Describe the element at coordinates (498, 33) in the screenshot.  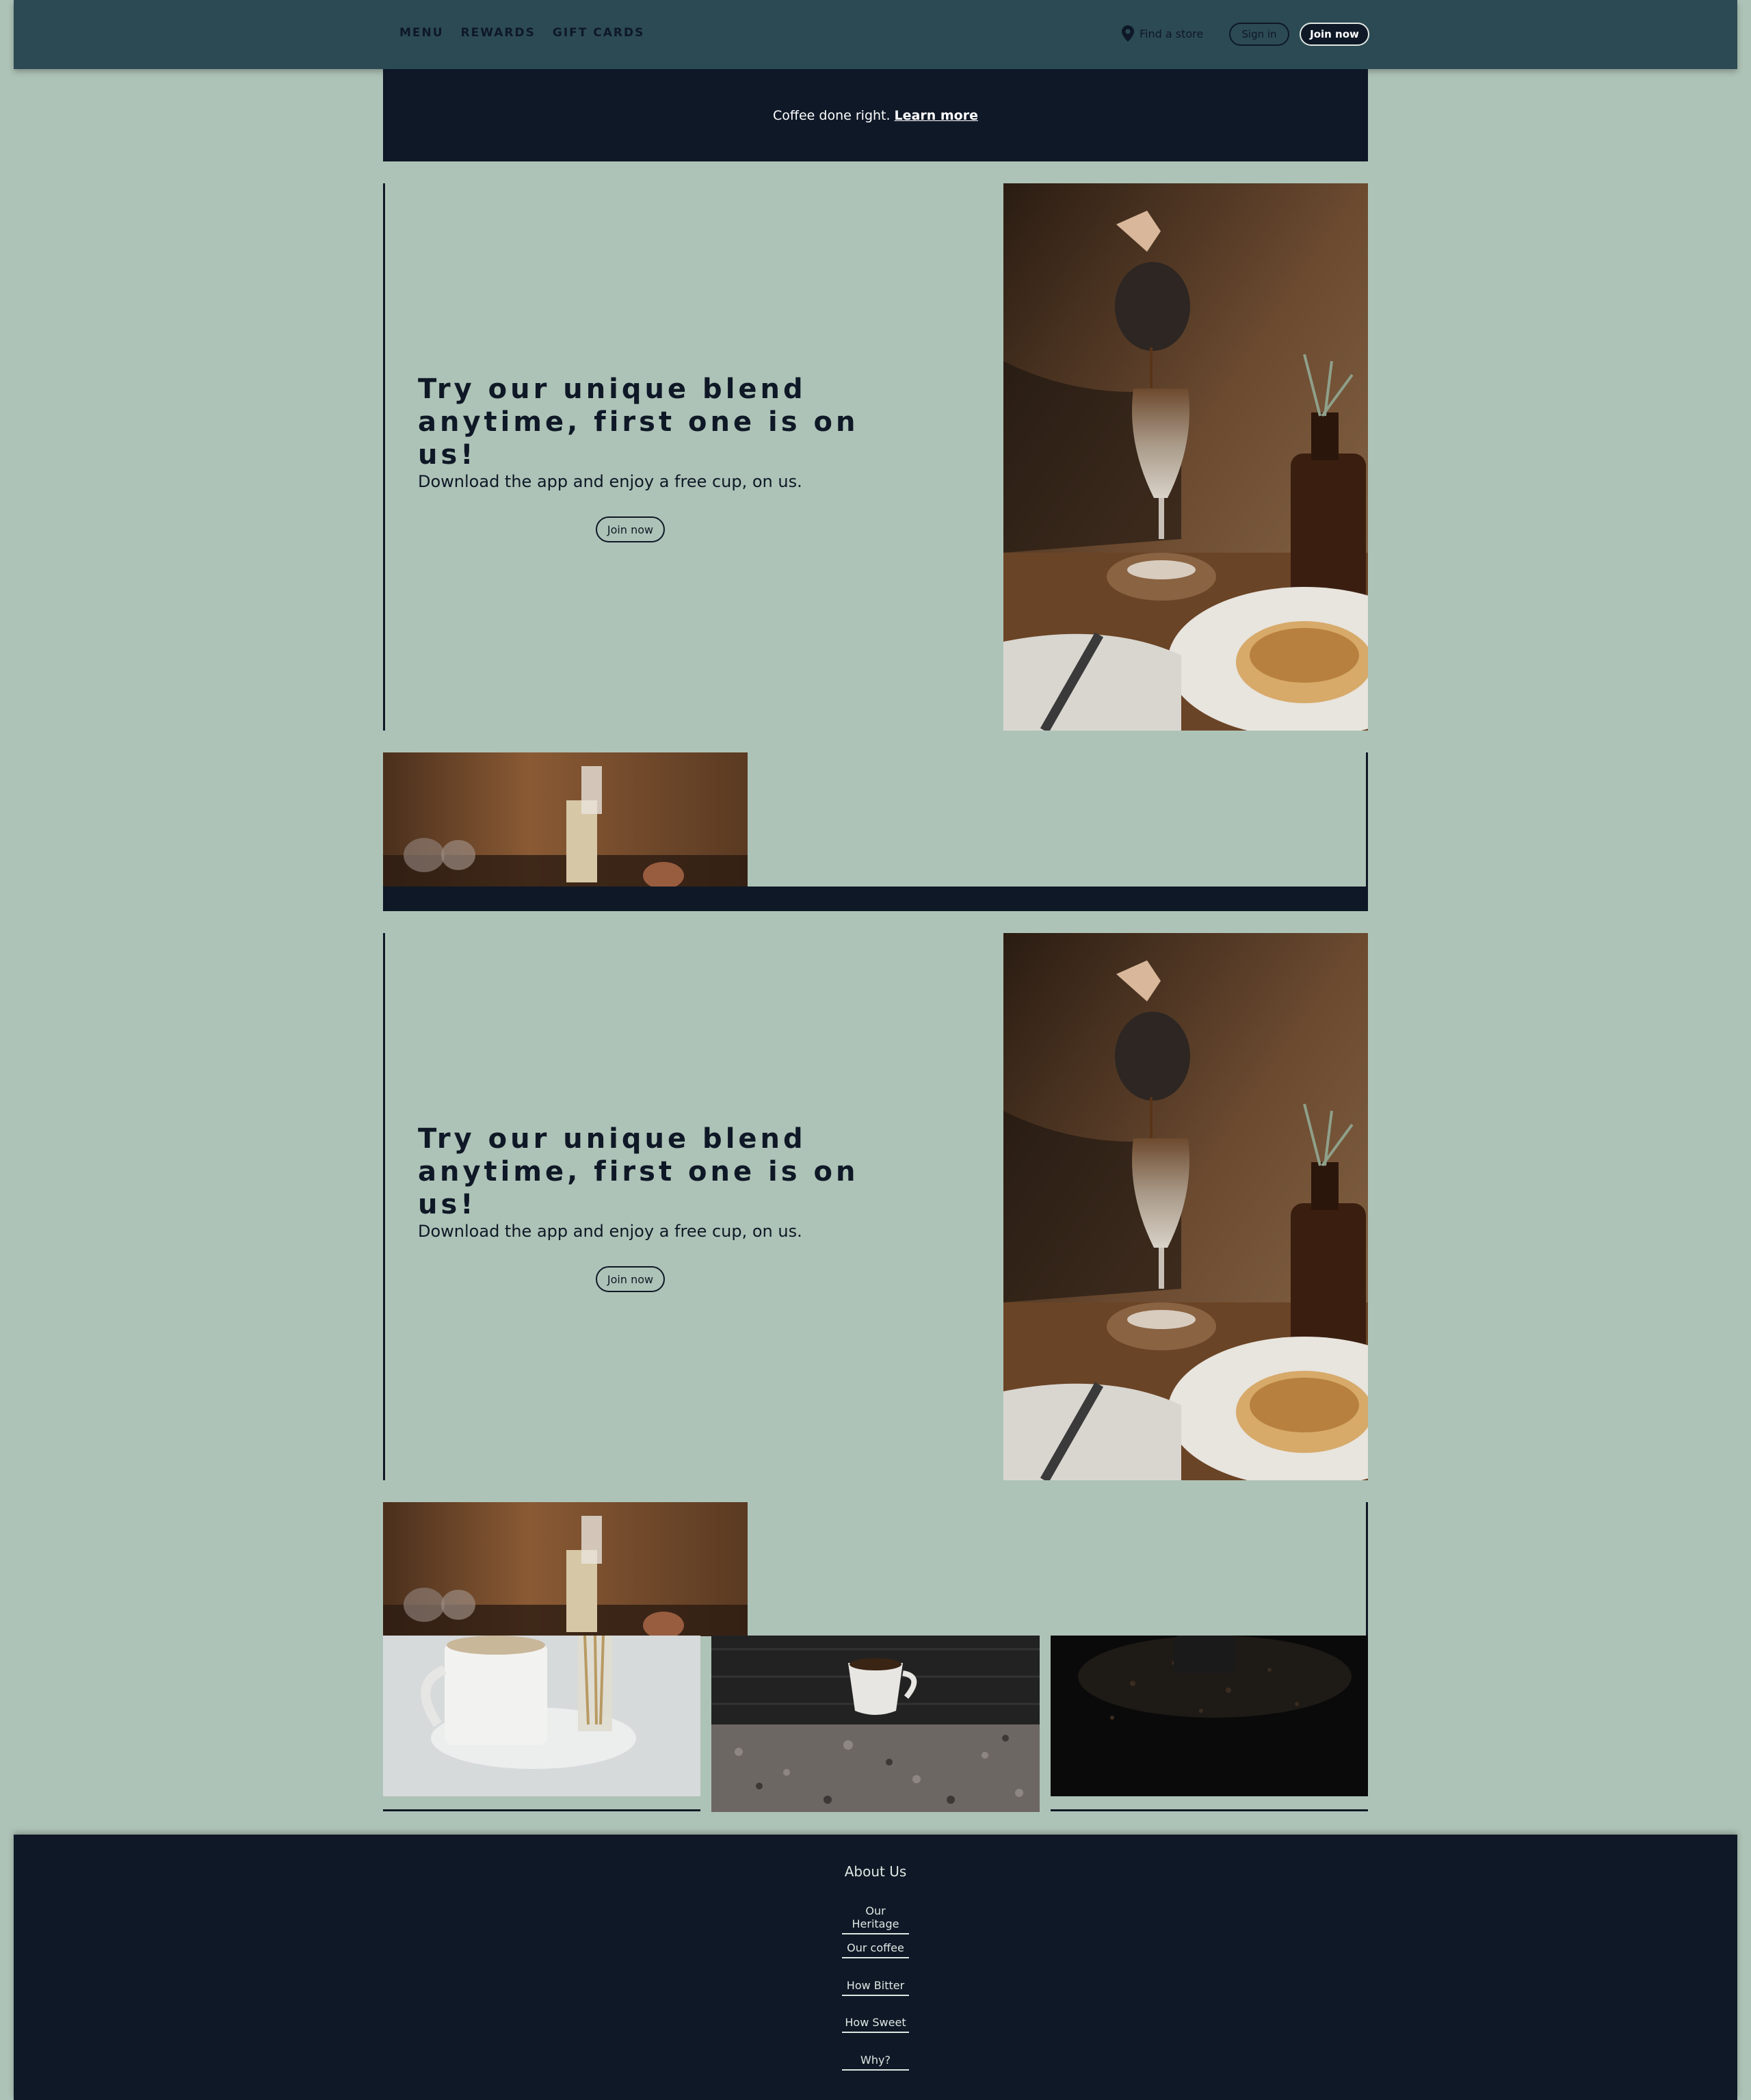
I see `nav-rewards-link: REWARDS` at that location.